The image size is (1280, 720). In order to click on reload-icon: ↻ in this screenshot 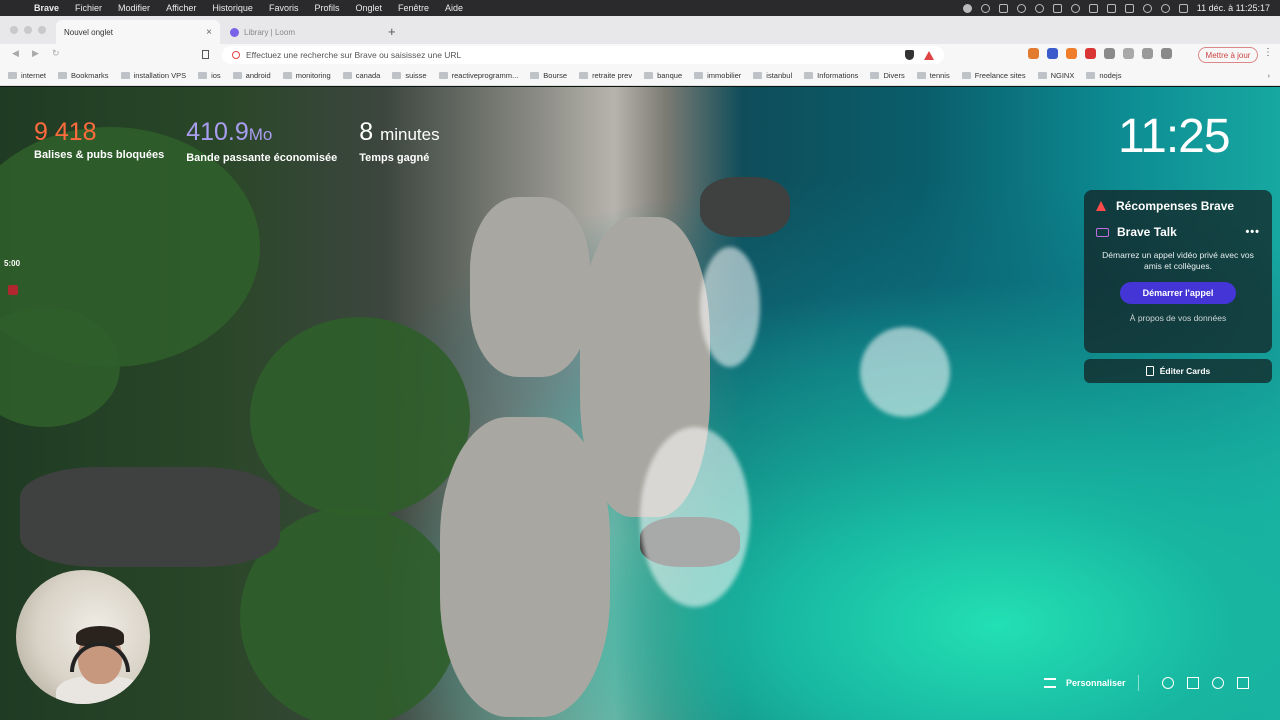, I will do `click(56, 53)`.